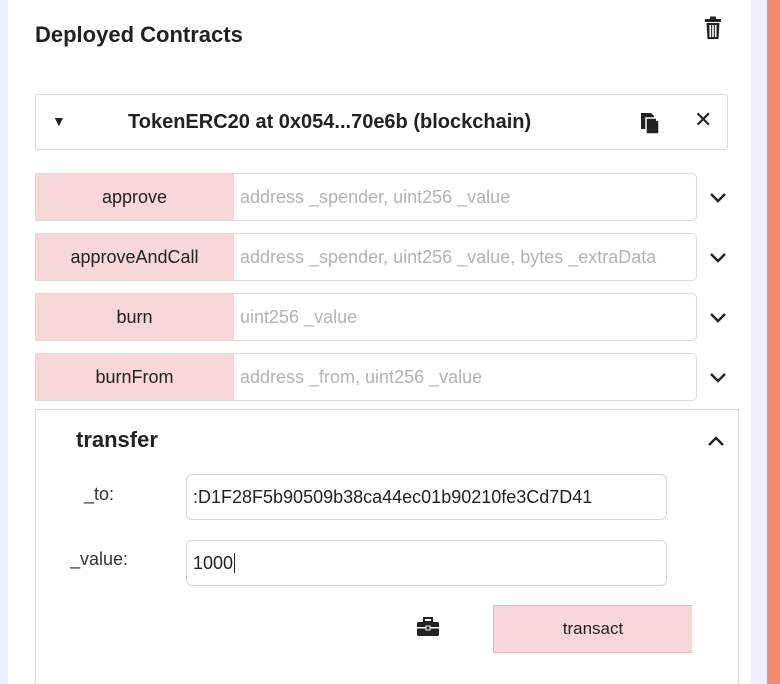 The height and width of the screenshot is (684, 780). What do you see at coordinates (134, 257) in the screenshot?
I see `approve-and-call-button: approveAndCall` at bounding box center [134, 257].